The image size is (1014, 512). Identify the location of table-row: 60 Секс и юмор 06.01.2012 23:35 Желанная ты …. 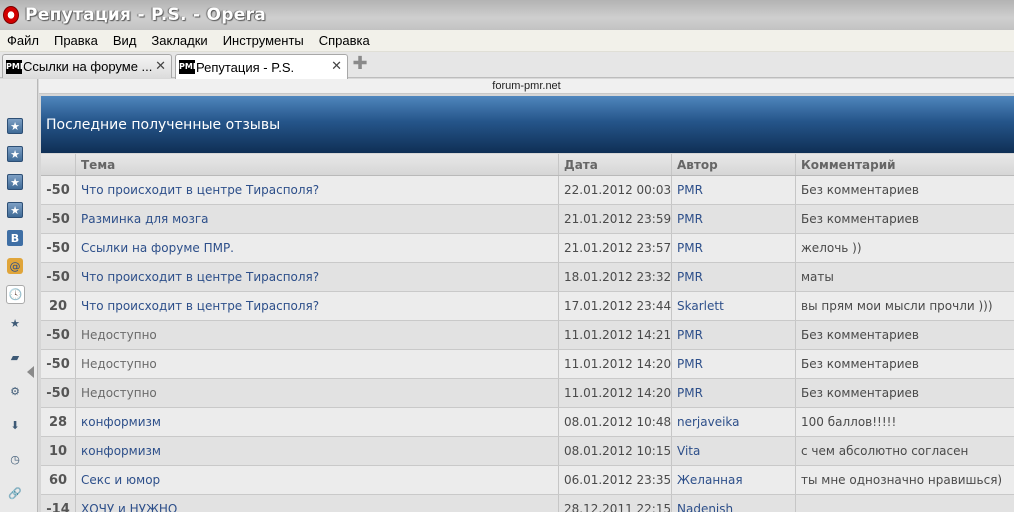
(527, 480).